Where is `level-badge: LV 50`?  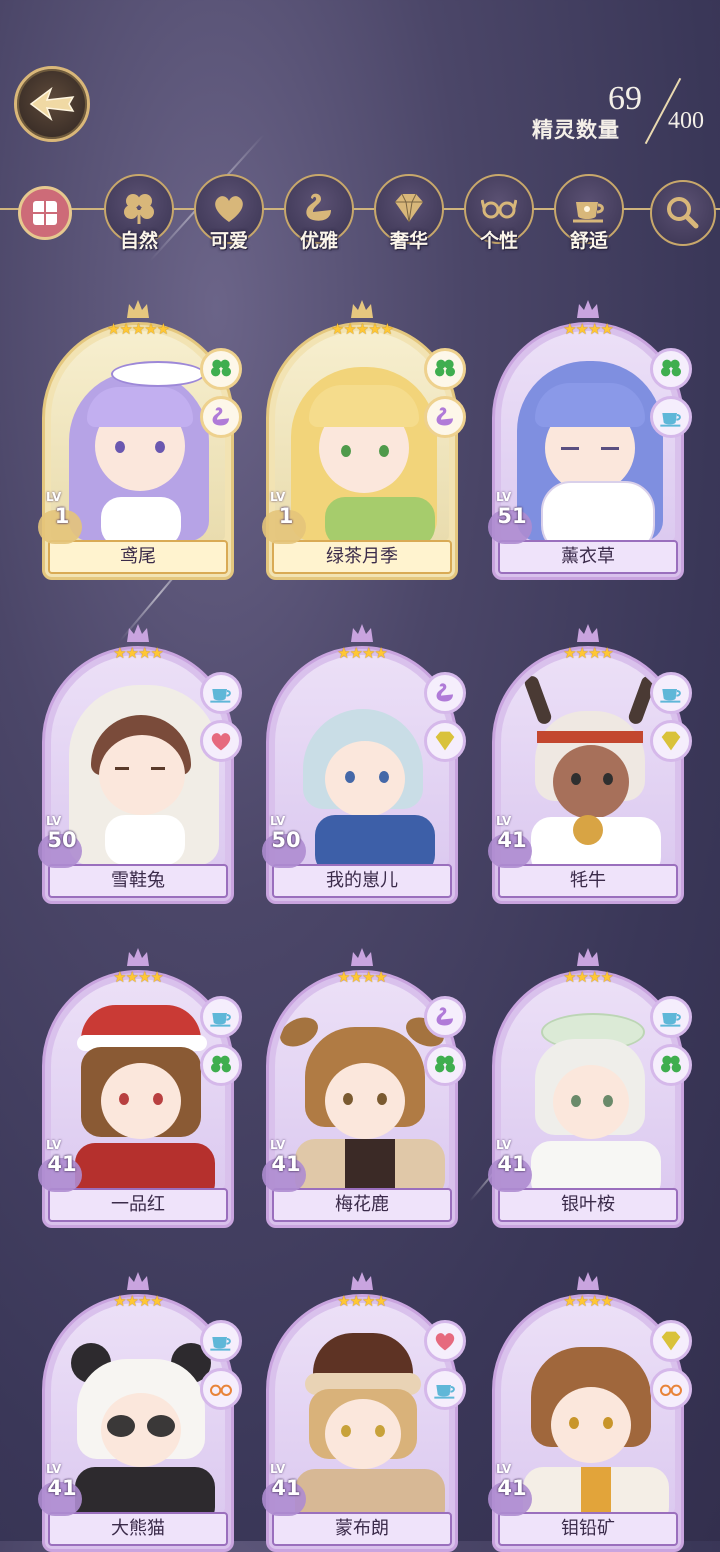 level-badge: LV 50 is located at coordinates (64, 841).